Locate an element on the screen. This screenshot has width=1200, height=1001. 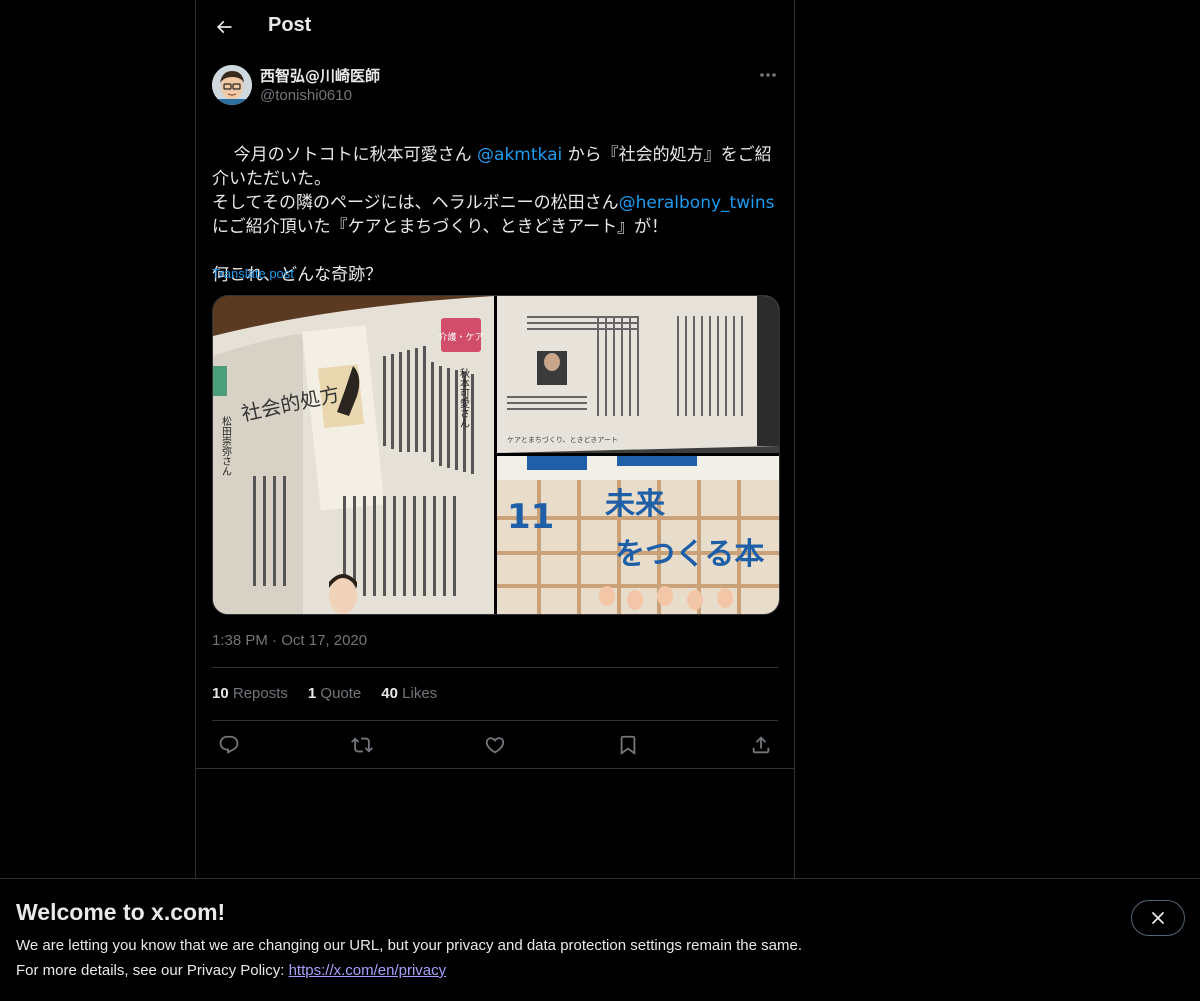
banner-title: Welcome to x.com! is located at coordinates (121, 912).